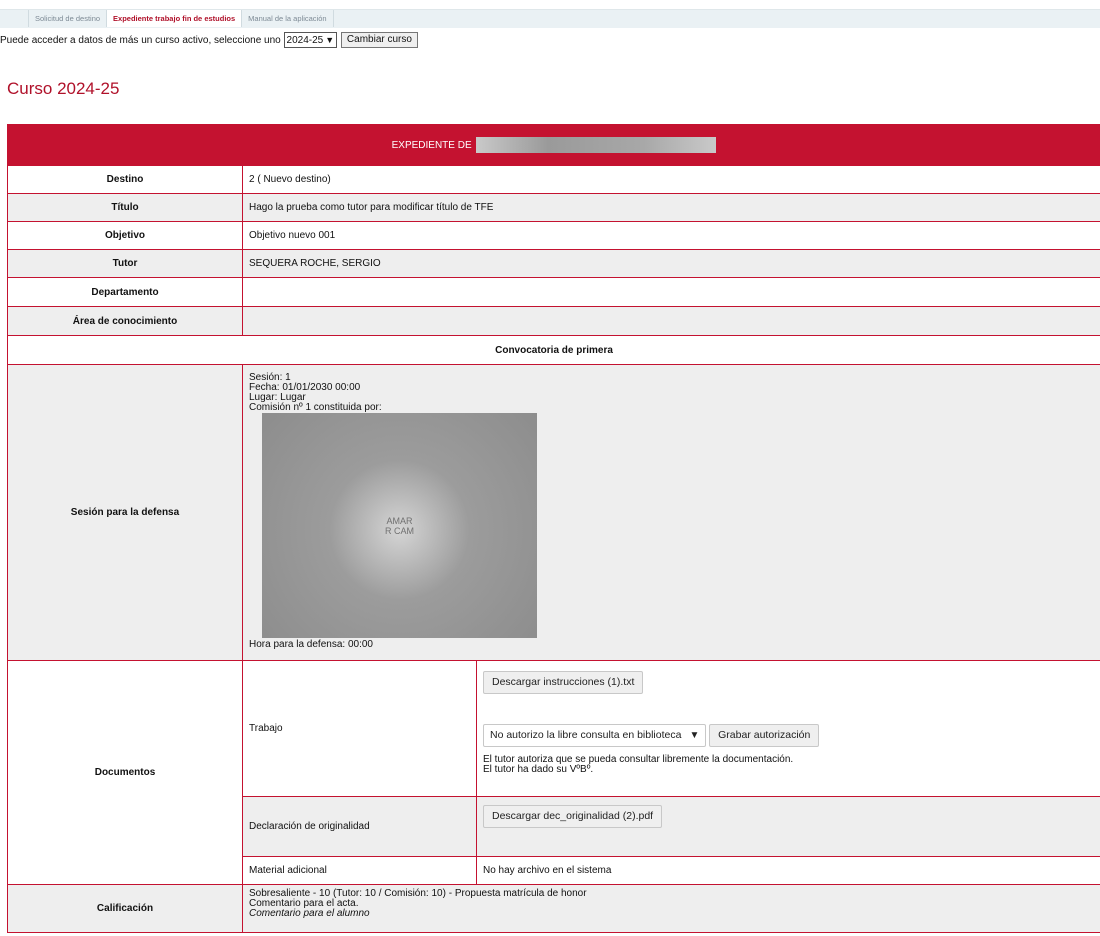 Image resolution: width=1100 pixels, height=936 pixels. I want to click on calificacion-comment-alumno: Comentario para el alumno, so click(309, 913).